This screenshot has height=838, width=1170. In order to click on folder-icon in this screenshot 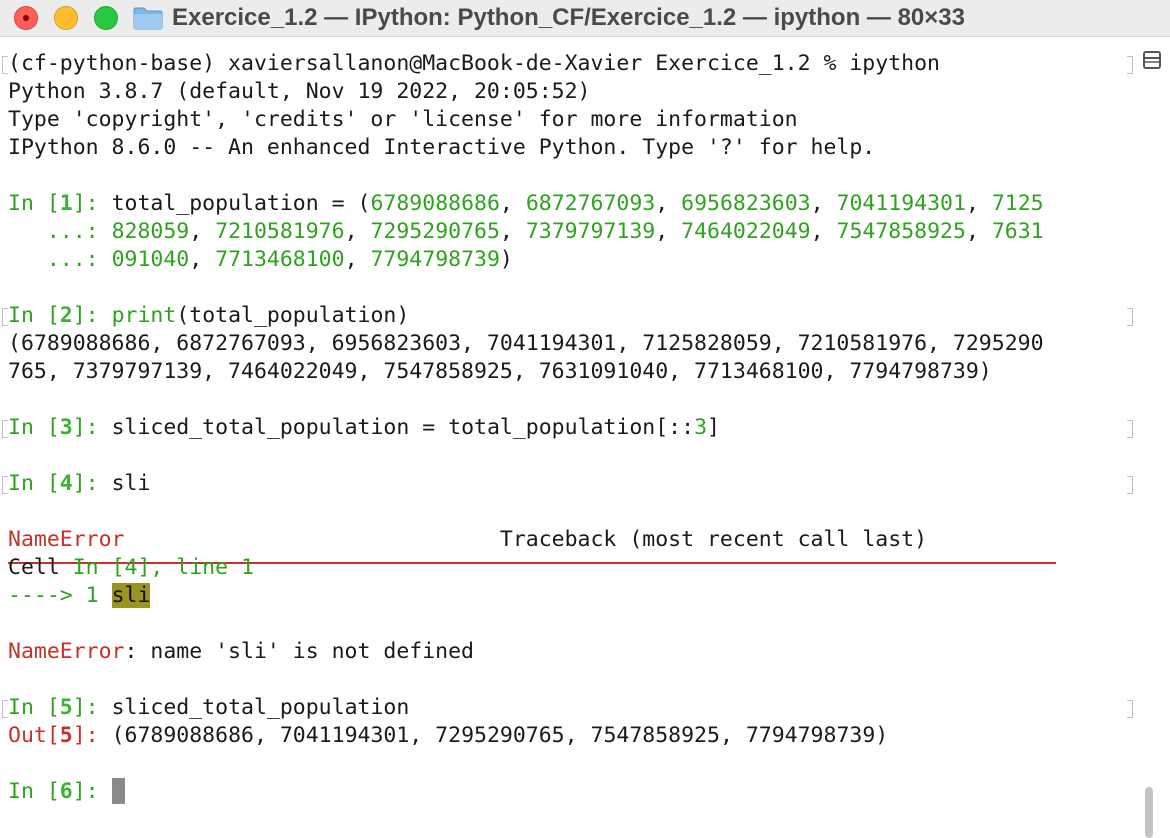, I will do `click(148, 18)`.